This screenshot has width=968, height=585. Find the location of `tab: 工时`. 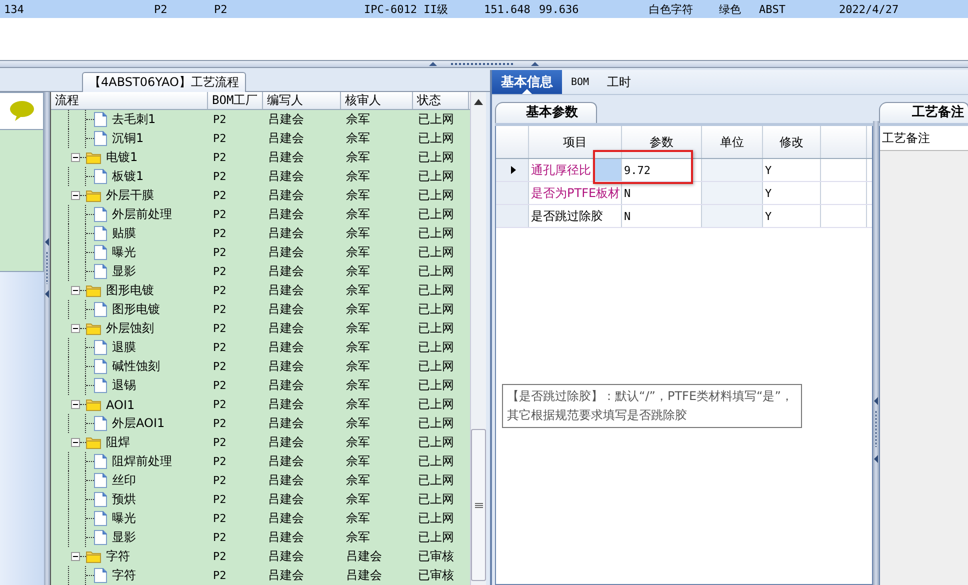

tab: 工时 is located at coordinates (619, 82).